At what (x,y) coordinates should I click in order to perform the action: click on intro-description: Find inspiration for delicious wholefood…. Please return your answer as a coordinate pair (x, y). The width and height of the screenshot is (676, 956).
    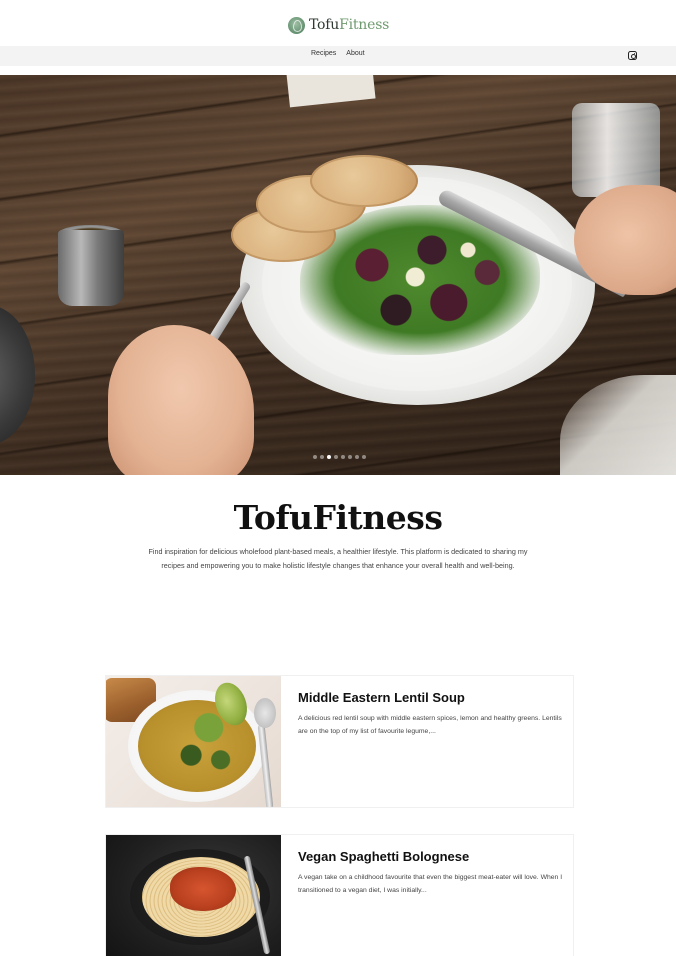
    Looking at the image, I should click on (338, 558).